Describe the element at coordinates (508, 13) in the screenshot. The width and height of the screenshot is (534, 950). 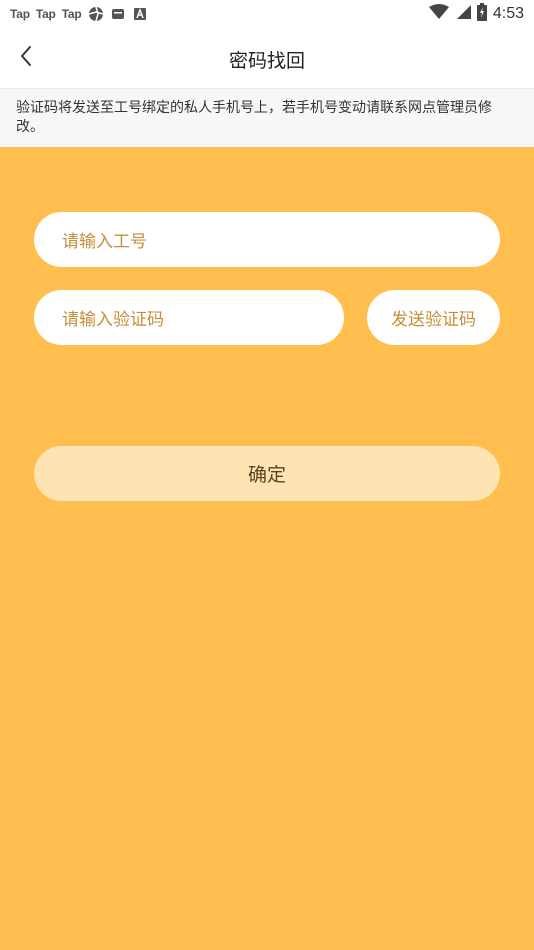
I see `status-time: 4:53` at that location.